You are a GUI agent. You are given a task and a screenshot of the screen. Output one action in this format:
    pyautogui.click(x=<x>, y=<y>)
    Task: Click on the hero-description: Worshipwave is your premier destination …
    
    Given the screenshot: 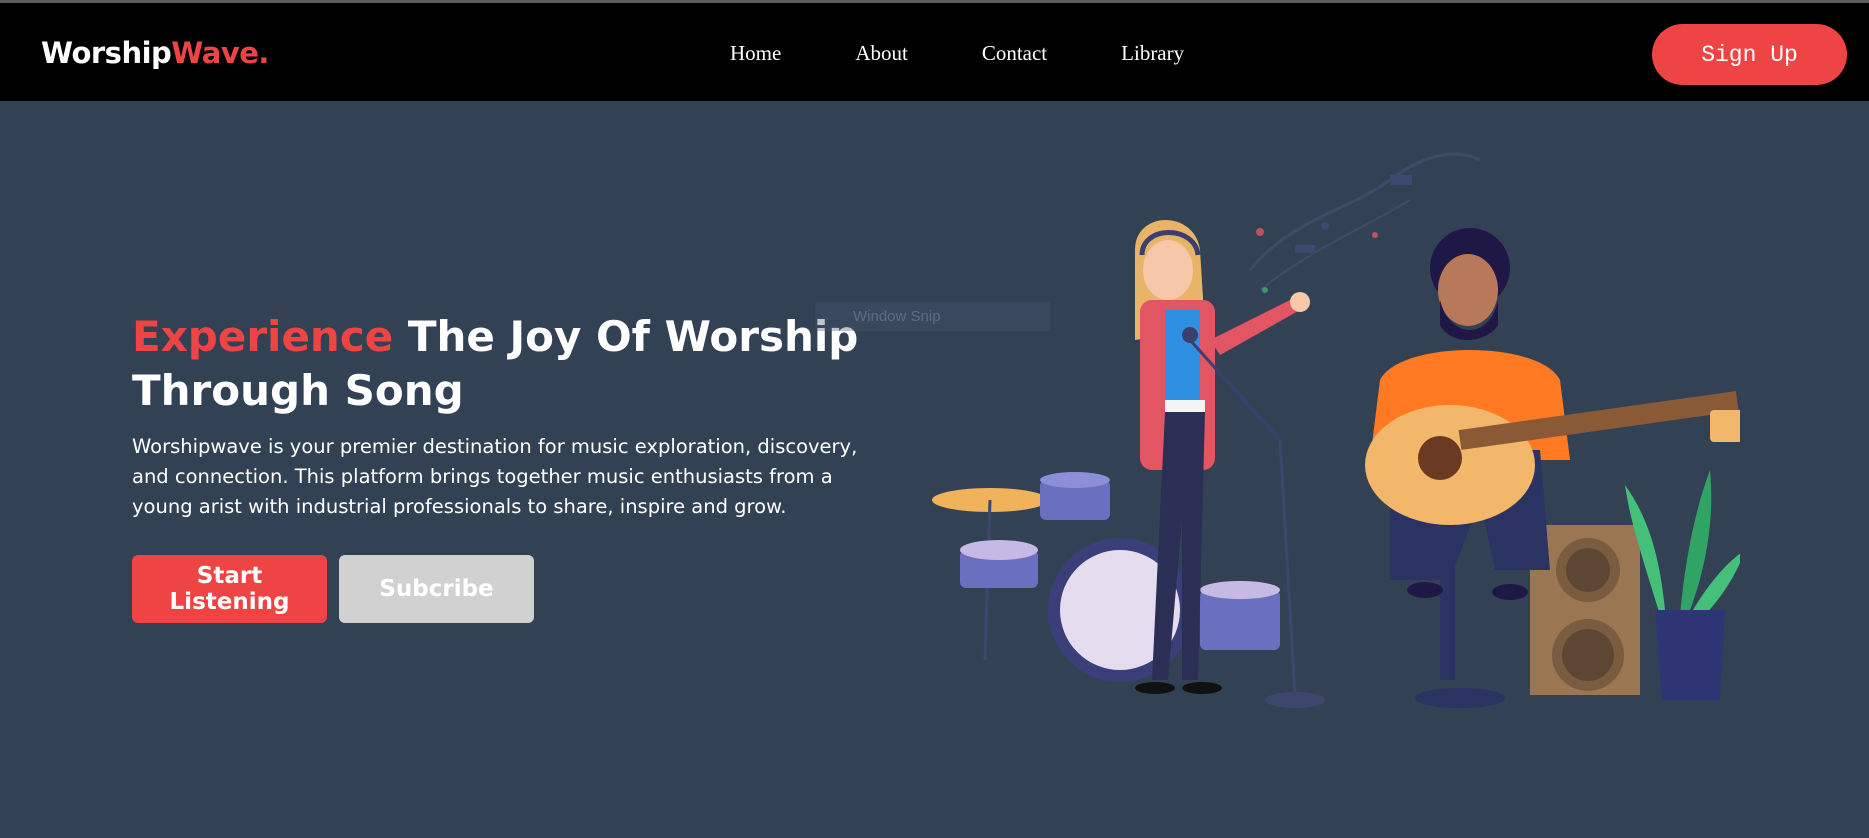 What is the action you would take?
    pyautogui.click(x=495, y=476)
    